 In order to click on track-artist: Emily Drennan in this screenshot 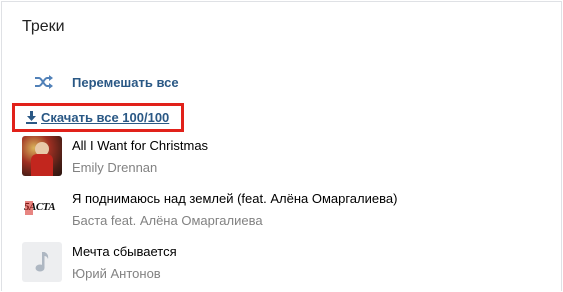, I will do `click(140, 167)`.